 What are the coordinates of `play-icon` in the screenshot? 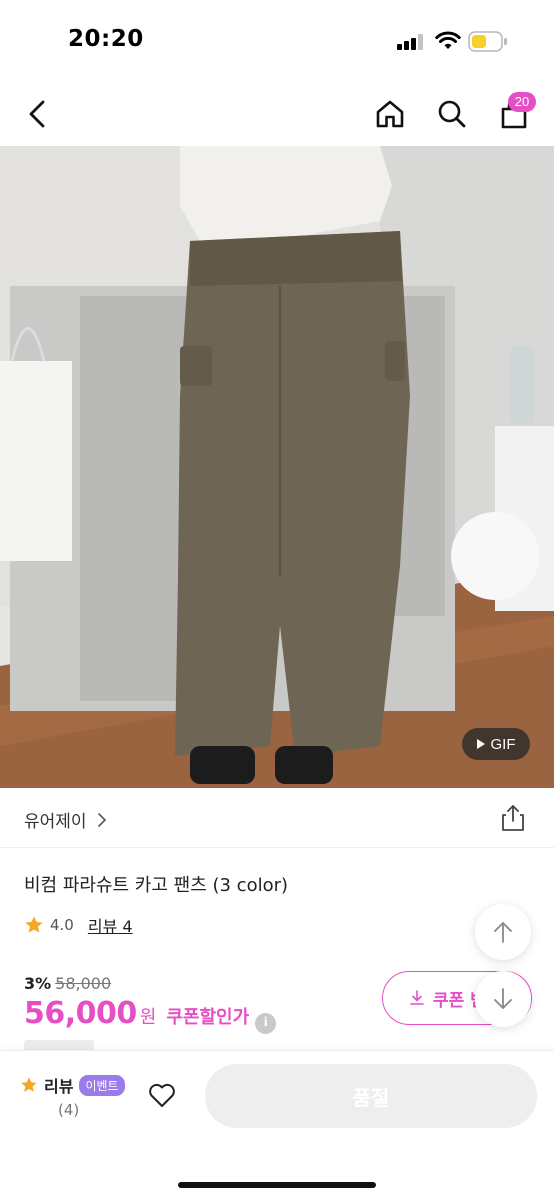 It's located at (480, 744).